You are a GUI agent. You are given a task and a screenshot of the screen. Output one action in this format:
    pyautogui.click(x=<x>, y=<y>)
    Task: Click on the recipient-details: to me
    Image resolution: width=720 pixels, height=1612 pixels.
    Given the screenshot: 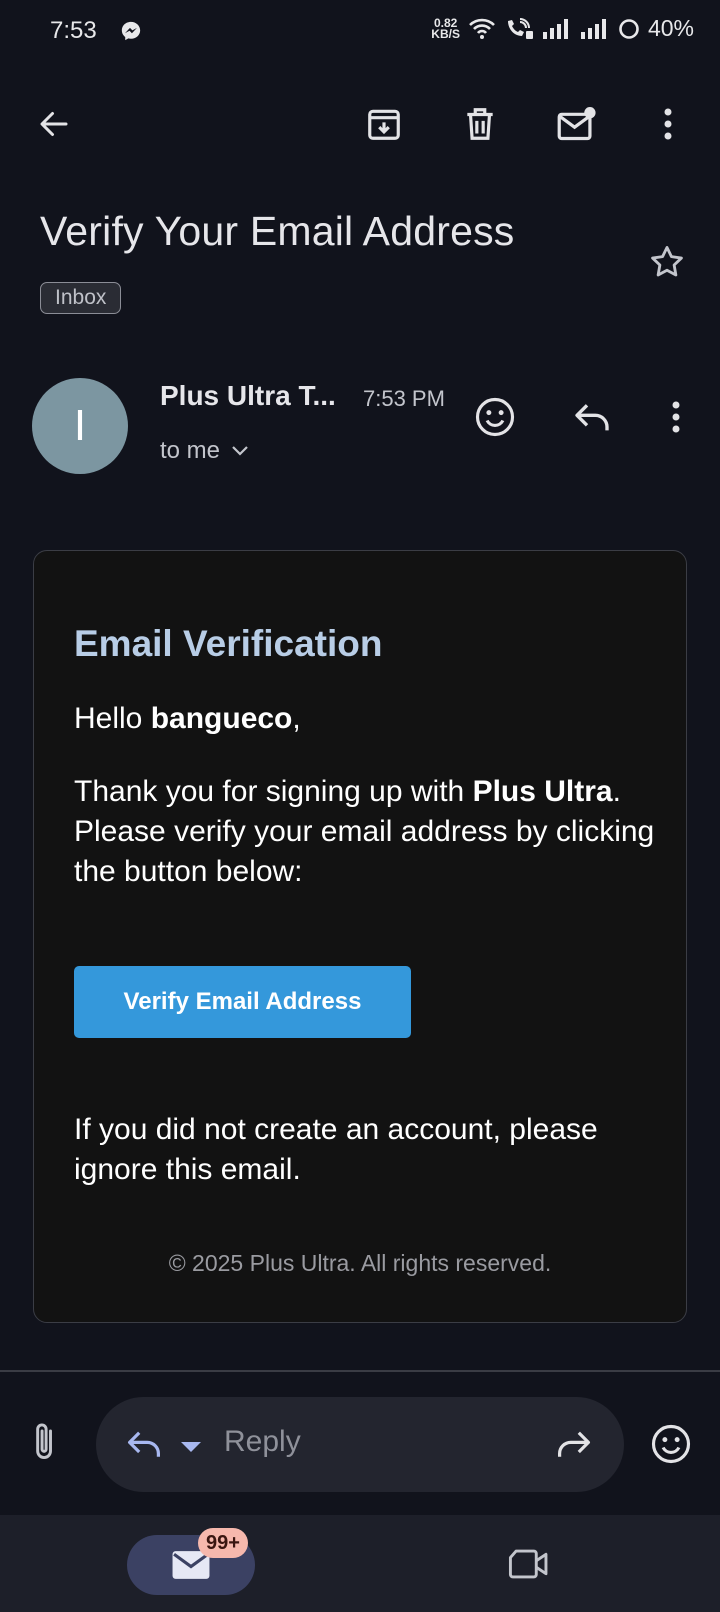 What is the action you would take?
    pyautogui.click(x=205, y=451)
    